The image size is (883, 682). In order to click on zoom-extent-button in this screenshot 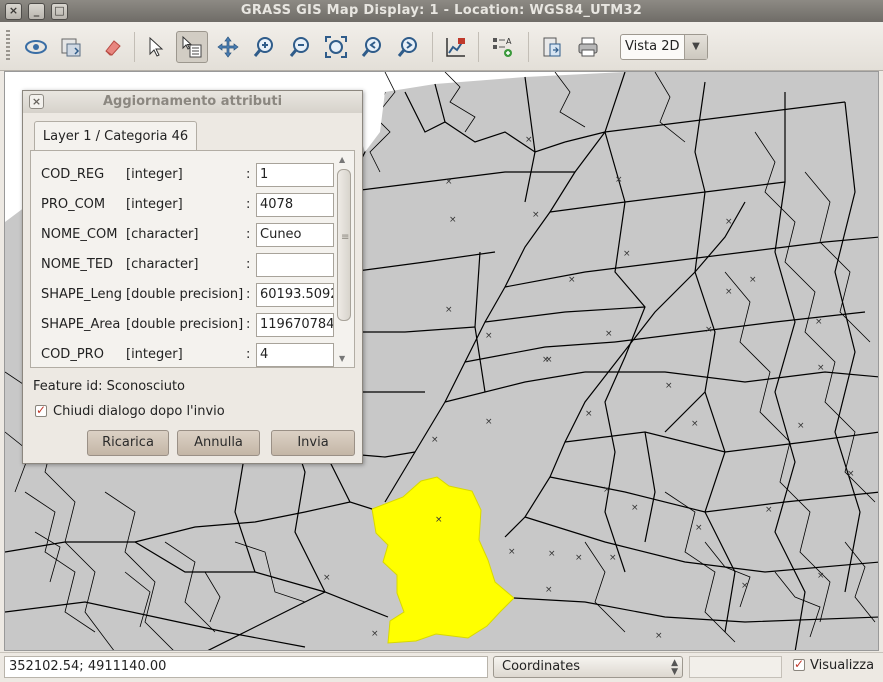, I will do `click(336, 47)`.